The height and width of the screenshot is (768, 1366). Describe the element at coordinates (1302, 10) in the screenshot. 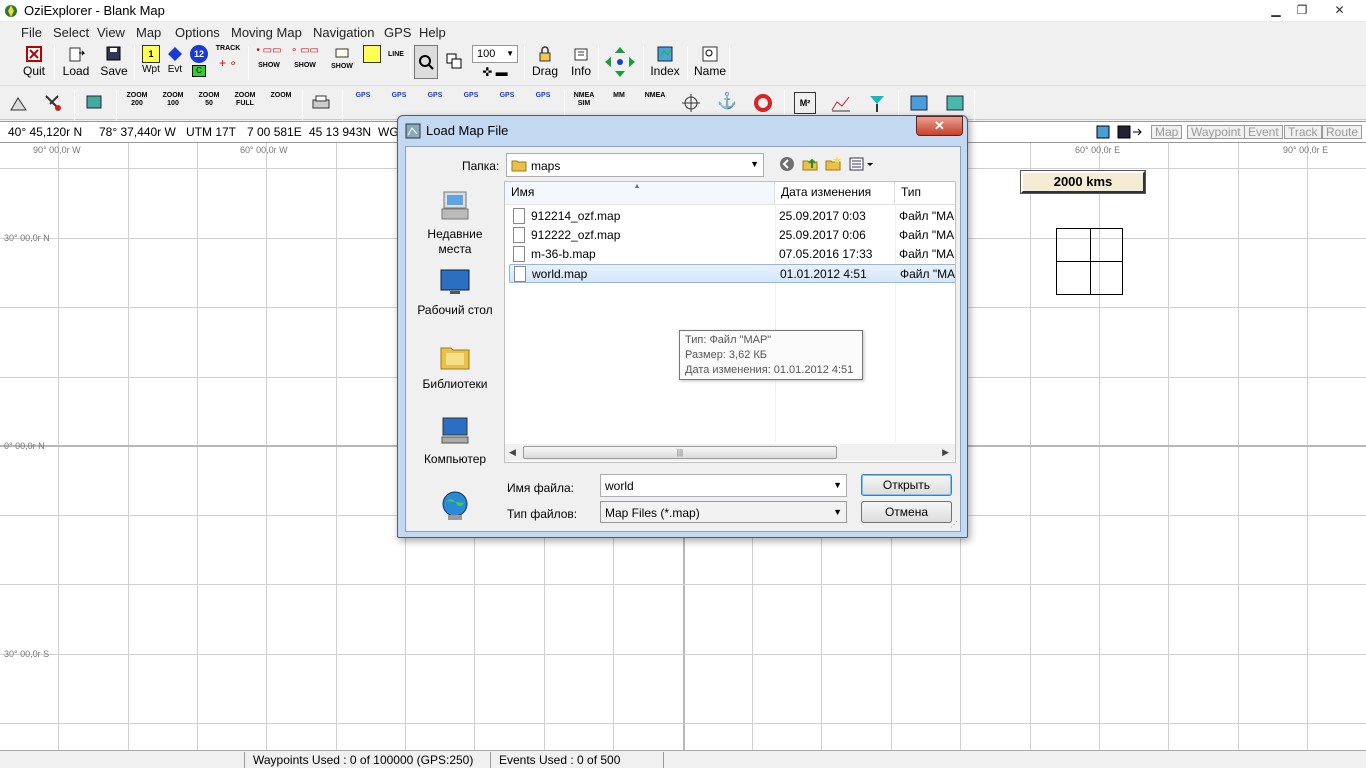

I see `maximize-button: ❐` at that location.